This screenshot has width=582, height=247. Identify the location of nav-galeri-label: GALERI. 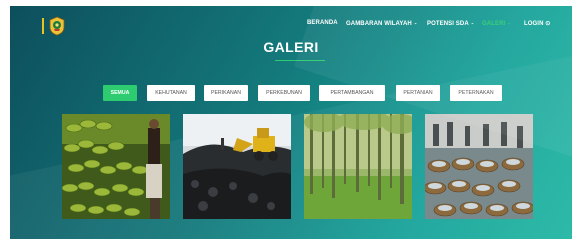
(494, 24).